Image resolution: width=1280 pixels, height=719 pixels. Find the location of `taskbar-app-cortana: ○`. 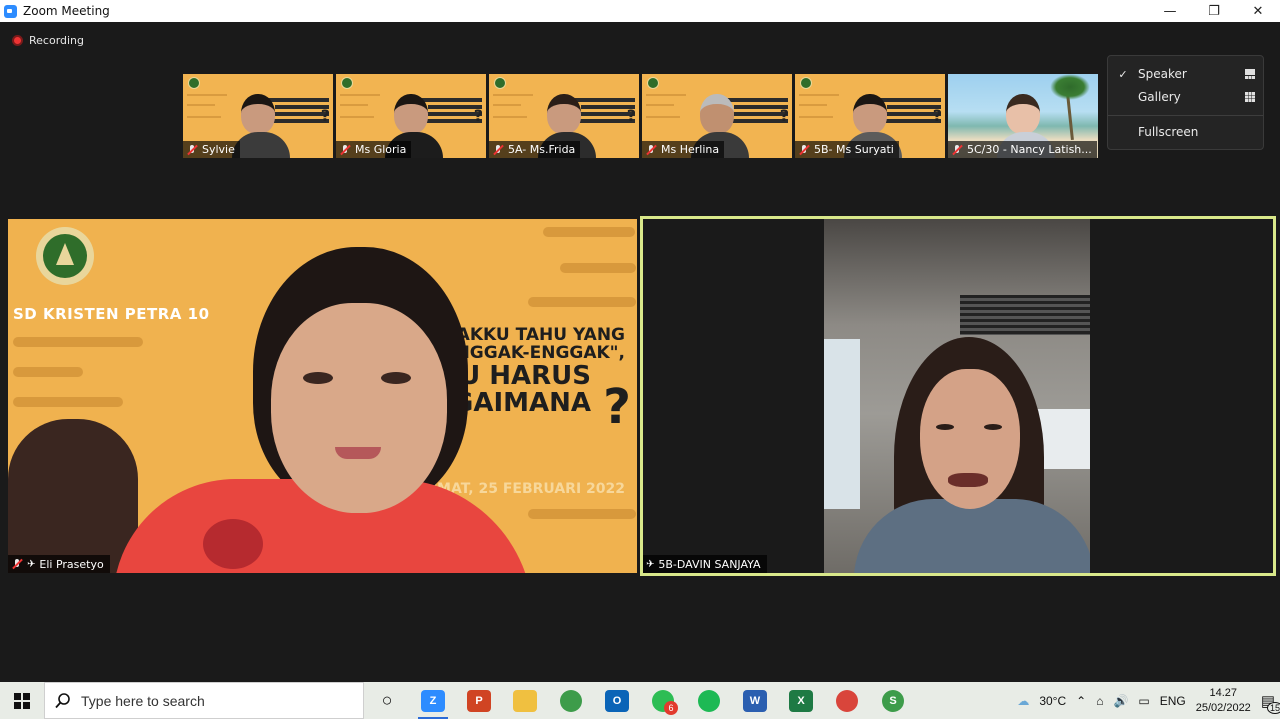

taskbar-app-cortana: ○ is located at coordinates (387, 700).